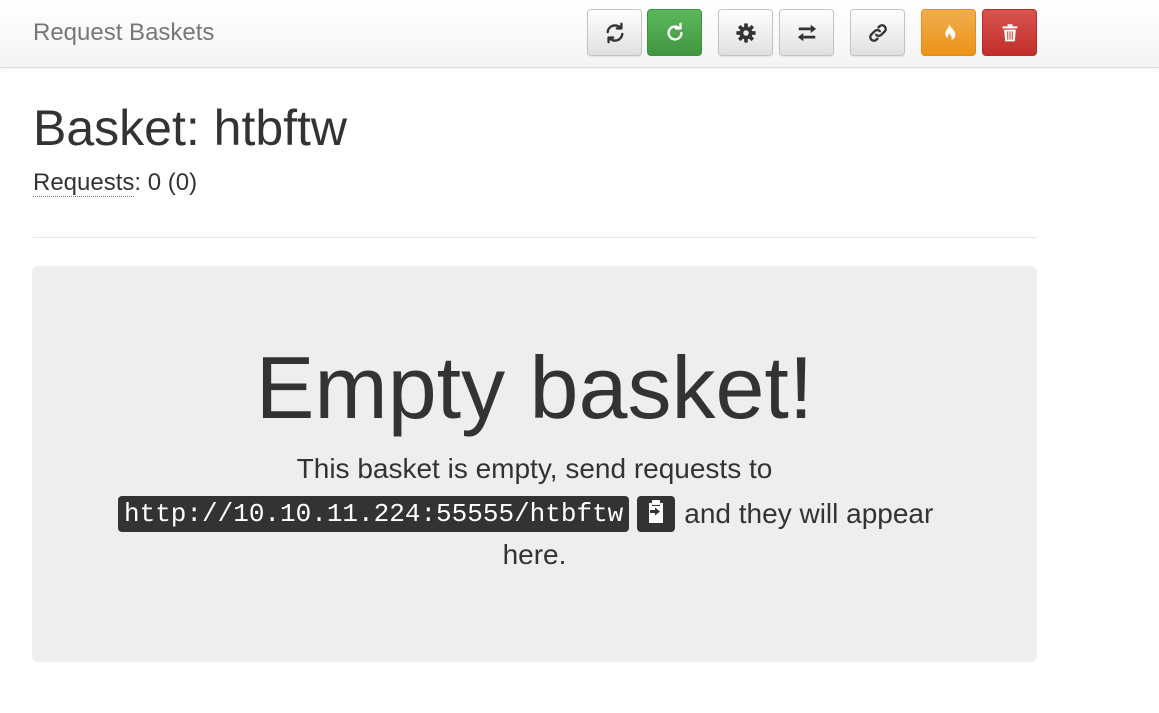 This screenshot has width=1159, height=713. What do you see at coordinates (374, 514) in the screenshot?
I see `basket-url: http://10.10.11.224:55555/htbftw` at bounding box center [374, 514].